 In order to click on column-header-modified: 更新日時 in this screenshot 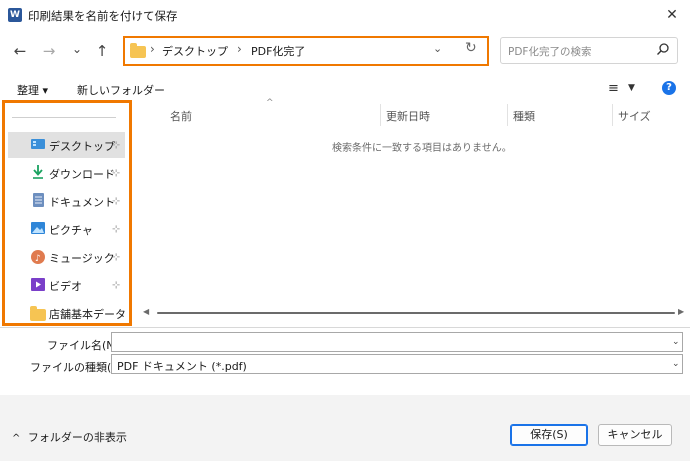, I will do `click(408, 116)`.